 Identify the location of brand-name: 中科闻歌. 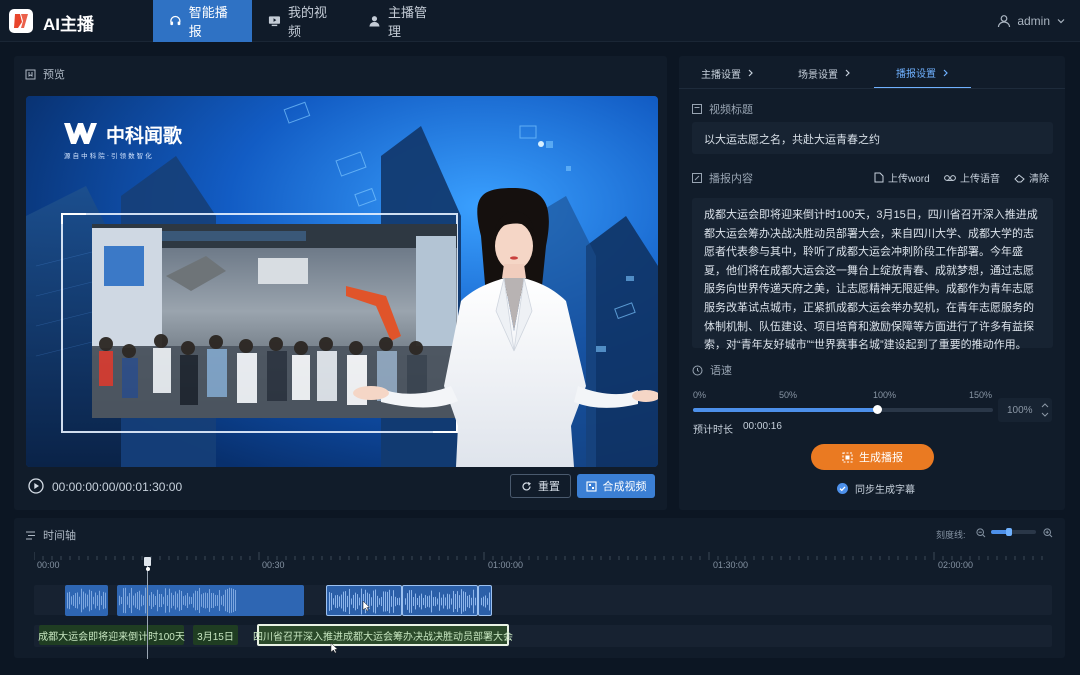
(144, 135).